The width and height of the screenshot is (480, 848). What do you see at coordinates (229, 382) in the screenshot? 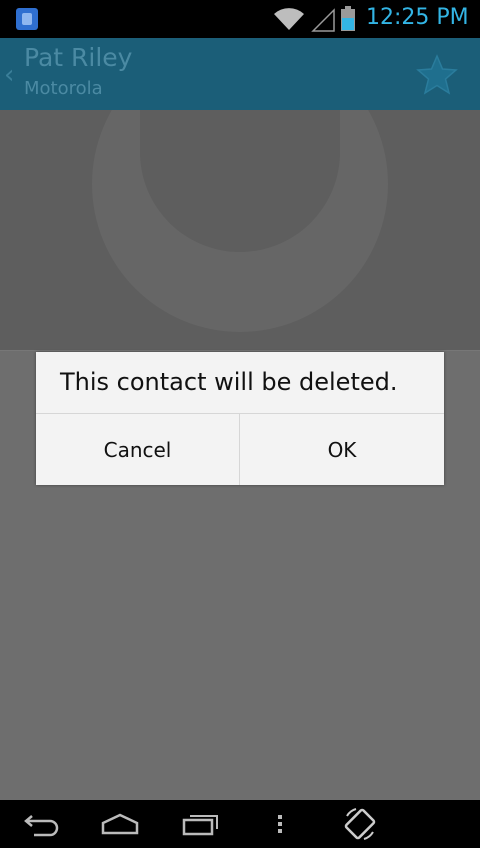
I see `dialog-message: This contact will be deleted.` at bounding box center [229, 382].